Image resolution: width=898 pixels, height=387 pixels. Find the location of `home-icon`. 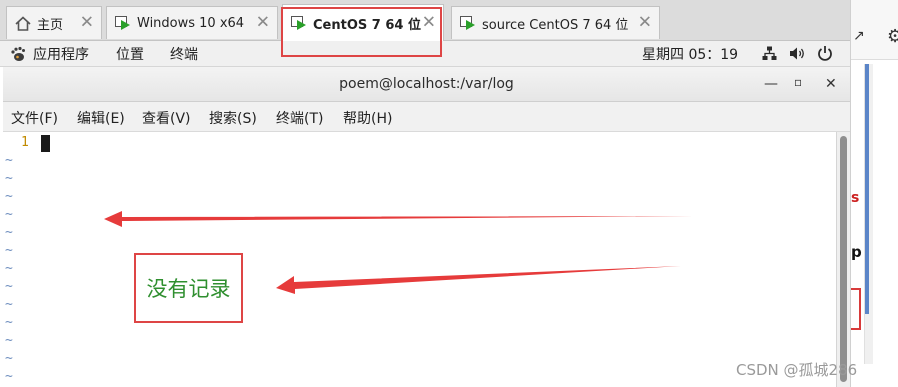

home-icon is located at coordinates (23, 23).